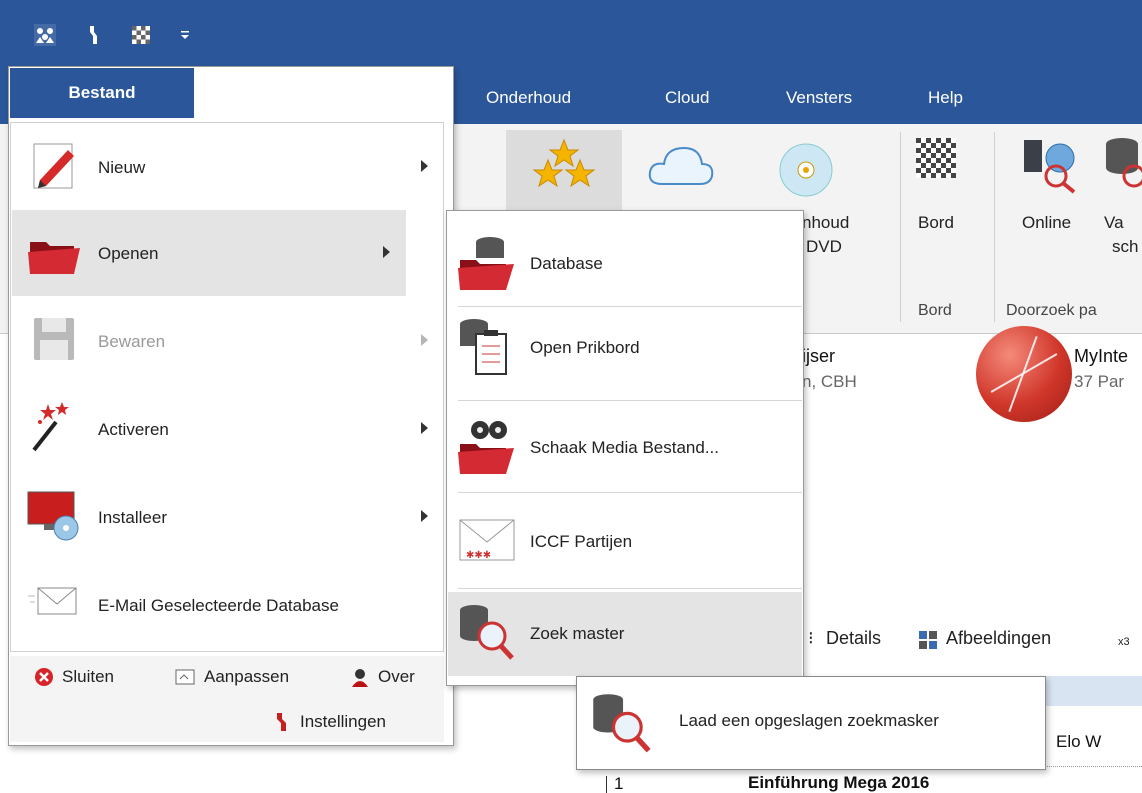  Describe the element at coordinates (218, 605) in the screenshot. I see `menu-item-label: E-Mail Geselecteerde Database` at that location.